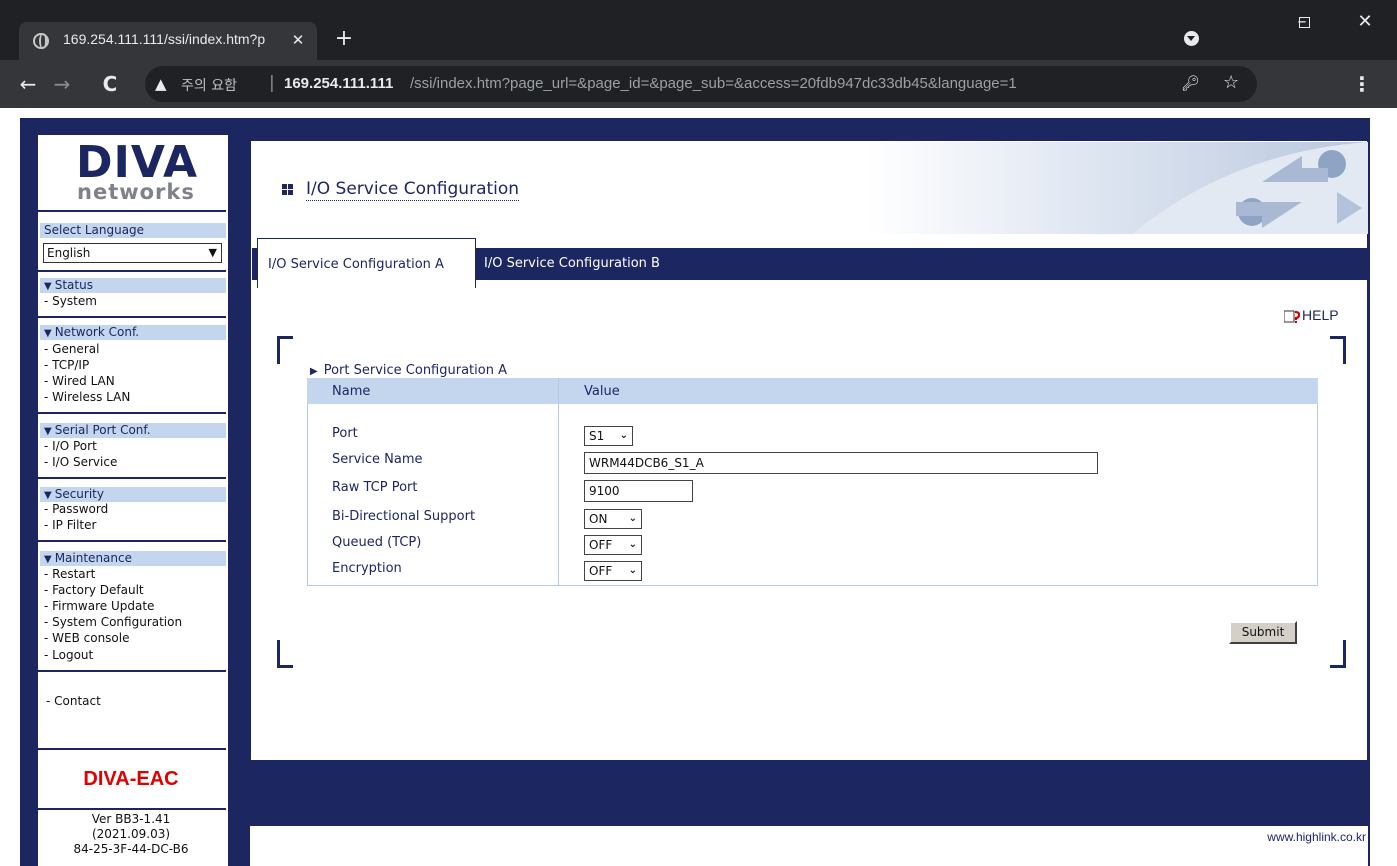  What do you see at coordinates (97, 332) in the screenshot?
I see `sidebar-header-label: Network Conf.` at bounding box center [97, 332].